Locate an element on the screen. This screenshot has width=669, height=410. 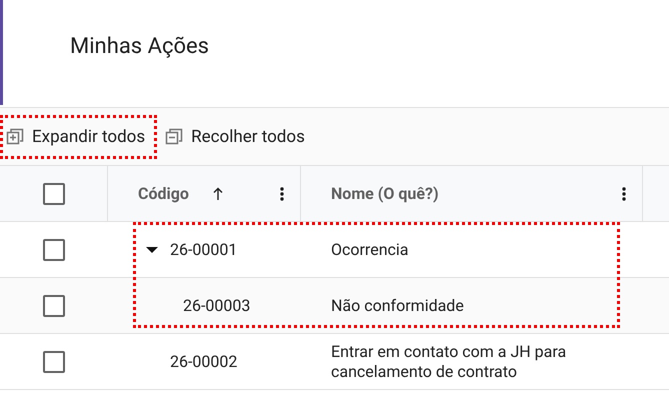
collapse-all-button: Recolher todos is located at coordinates (238, 136).